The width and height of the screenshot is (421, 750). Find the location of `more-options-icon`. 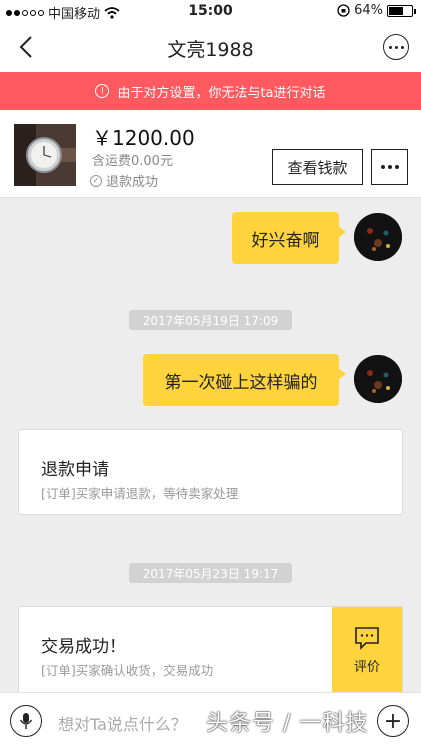

more-options-icon is located at coordinates (396, 47).